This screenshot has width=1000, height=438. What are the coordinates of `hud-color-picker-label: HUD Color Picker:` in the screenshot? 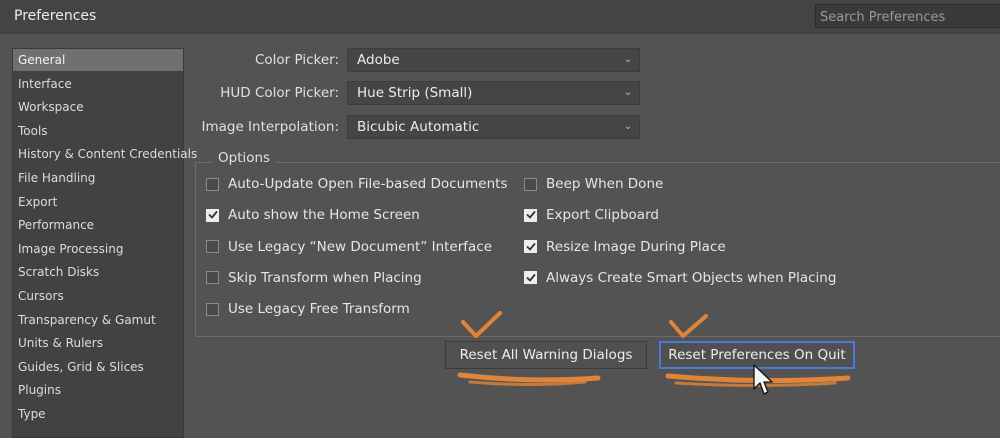 It's located at (279, 93).